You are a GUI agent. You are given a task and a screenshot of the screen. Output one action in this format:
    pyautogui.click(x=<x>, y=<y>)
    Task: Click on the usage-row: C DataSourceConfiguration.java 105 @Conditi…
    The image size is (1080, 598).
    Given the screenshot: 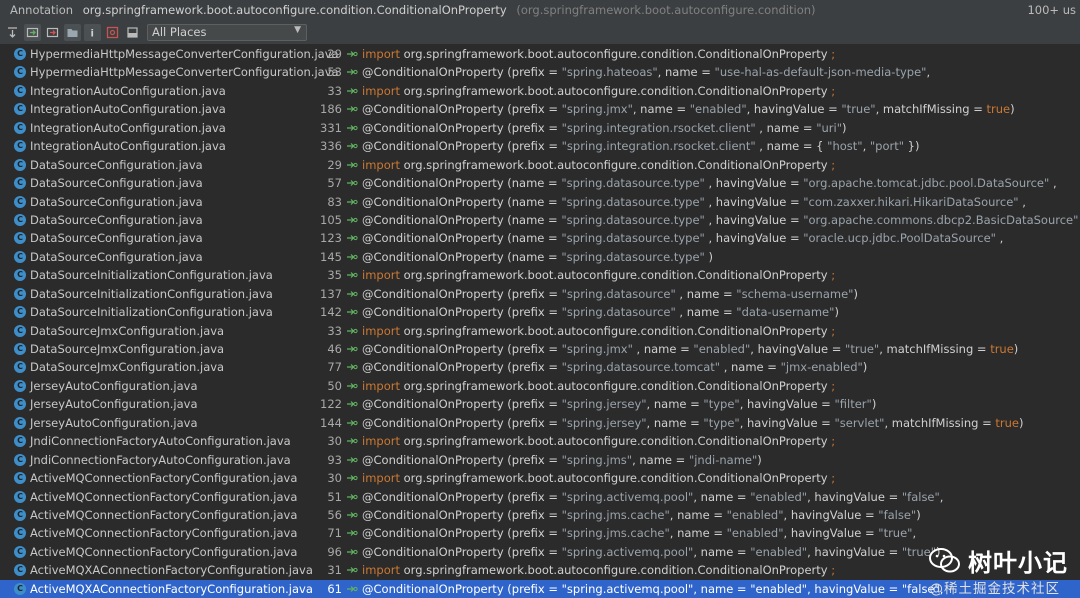 What is the action you would take?
    pyautogui.click(x=540, y=220)
    